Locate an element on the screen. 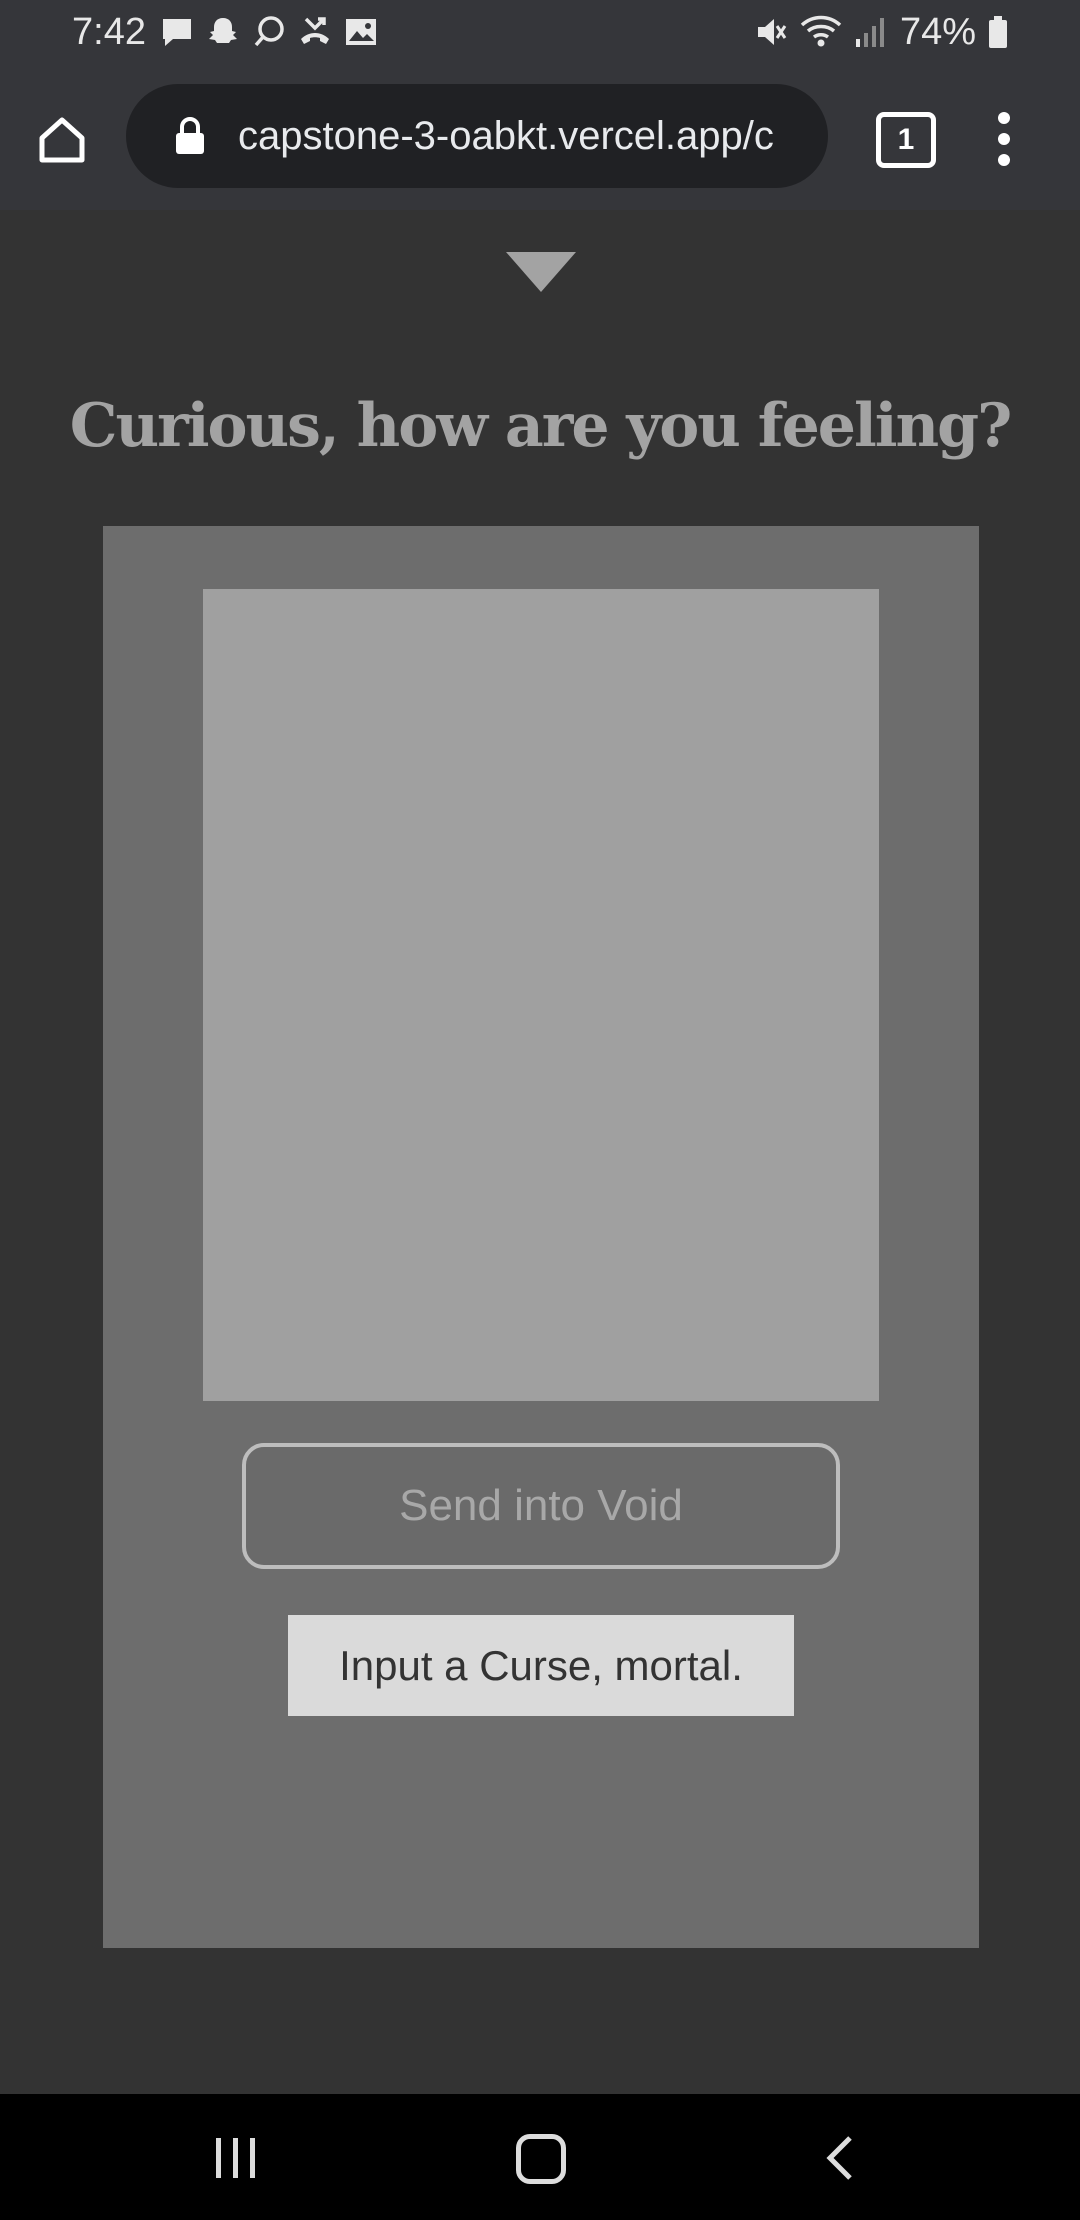  chat-bubble-icon is located at coordinates (269, 31).